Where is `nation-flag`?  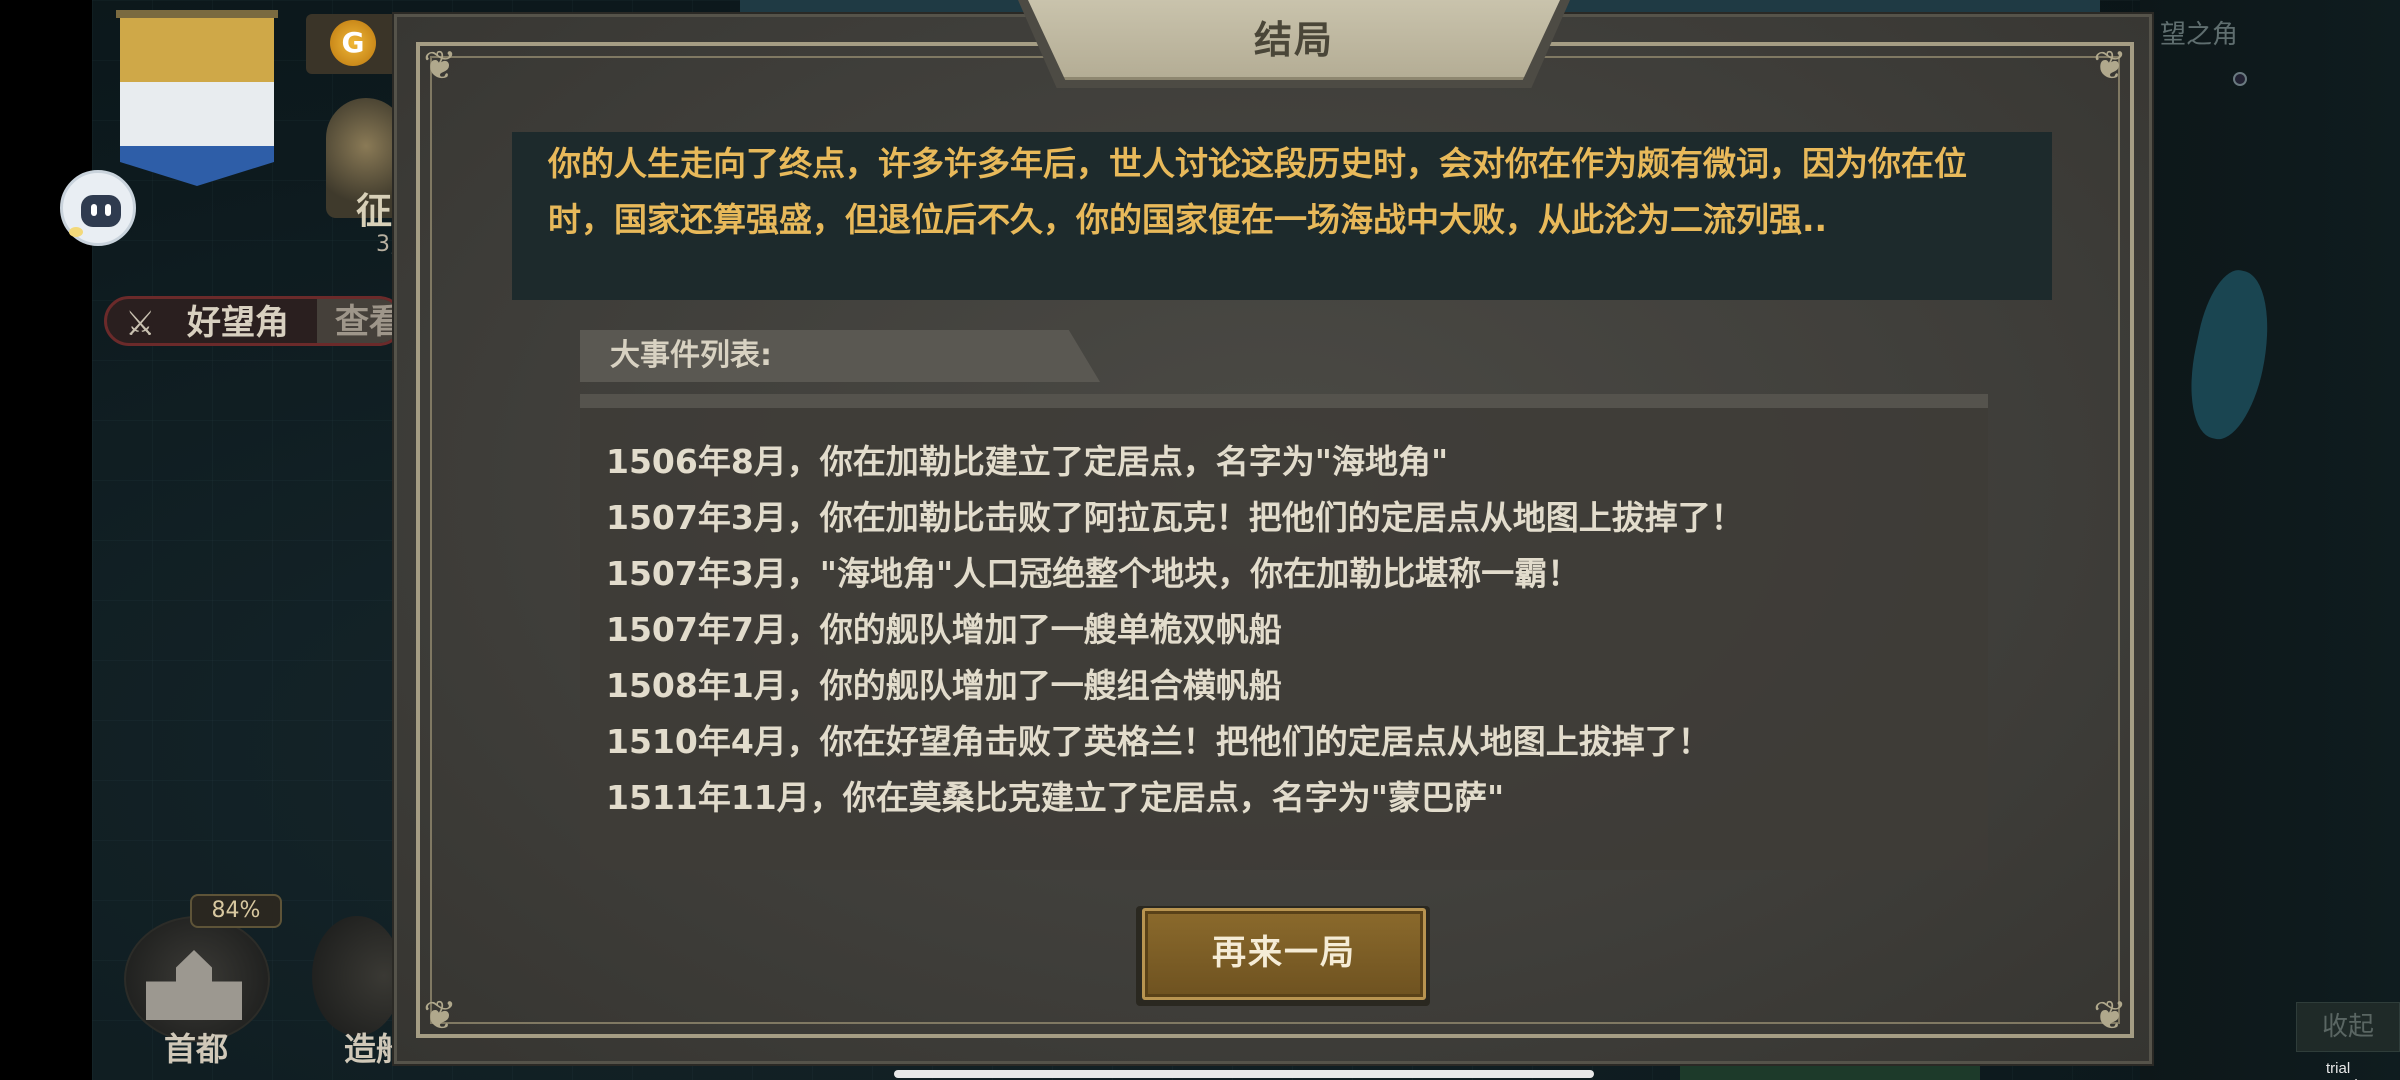
nation-flag is located at coordinates (197, 115).